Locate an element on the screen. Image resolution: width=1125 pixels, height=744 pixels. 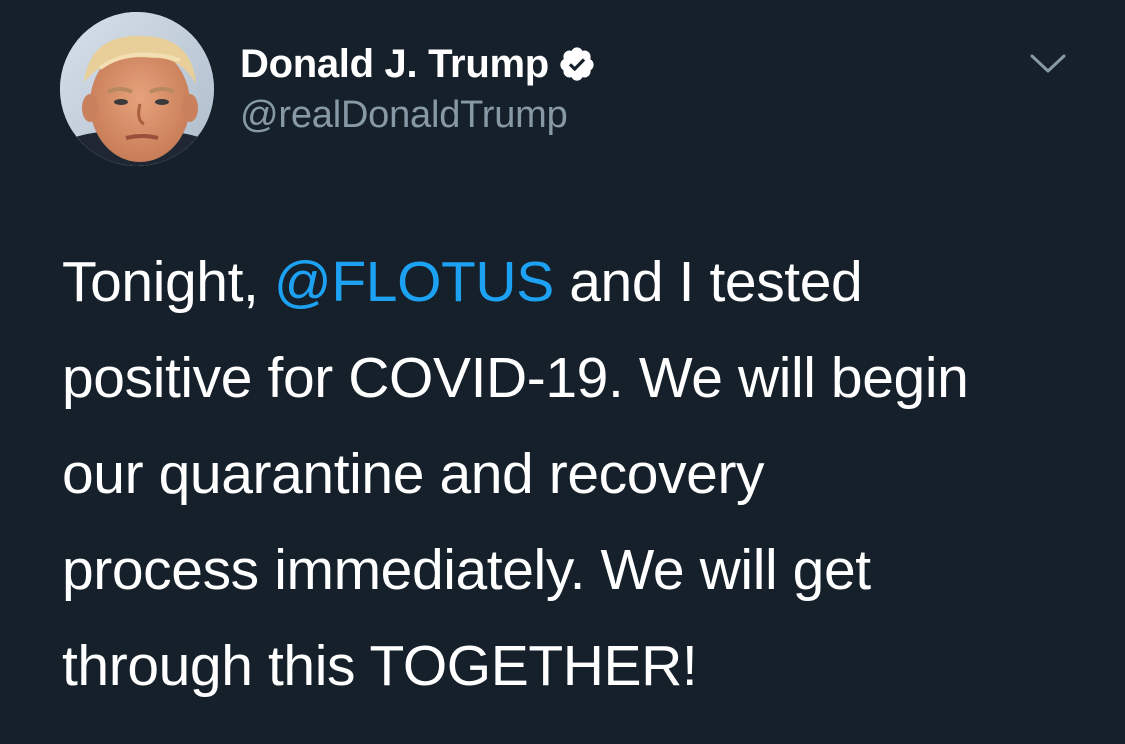
mention-link-flotus: @FLOTUS is located at coordinates (414, 282).